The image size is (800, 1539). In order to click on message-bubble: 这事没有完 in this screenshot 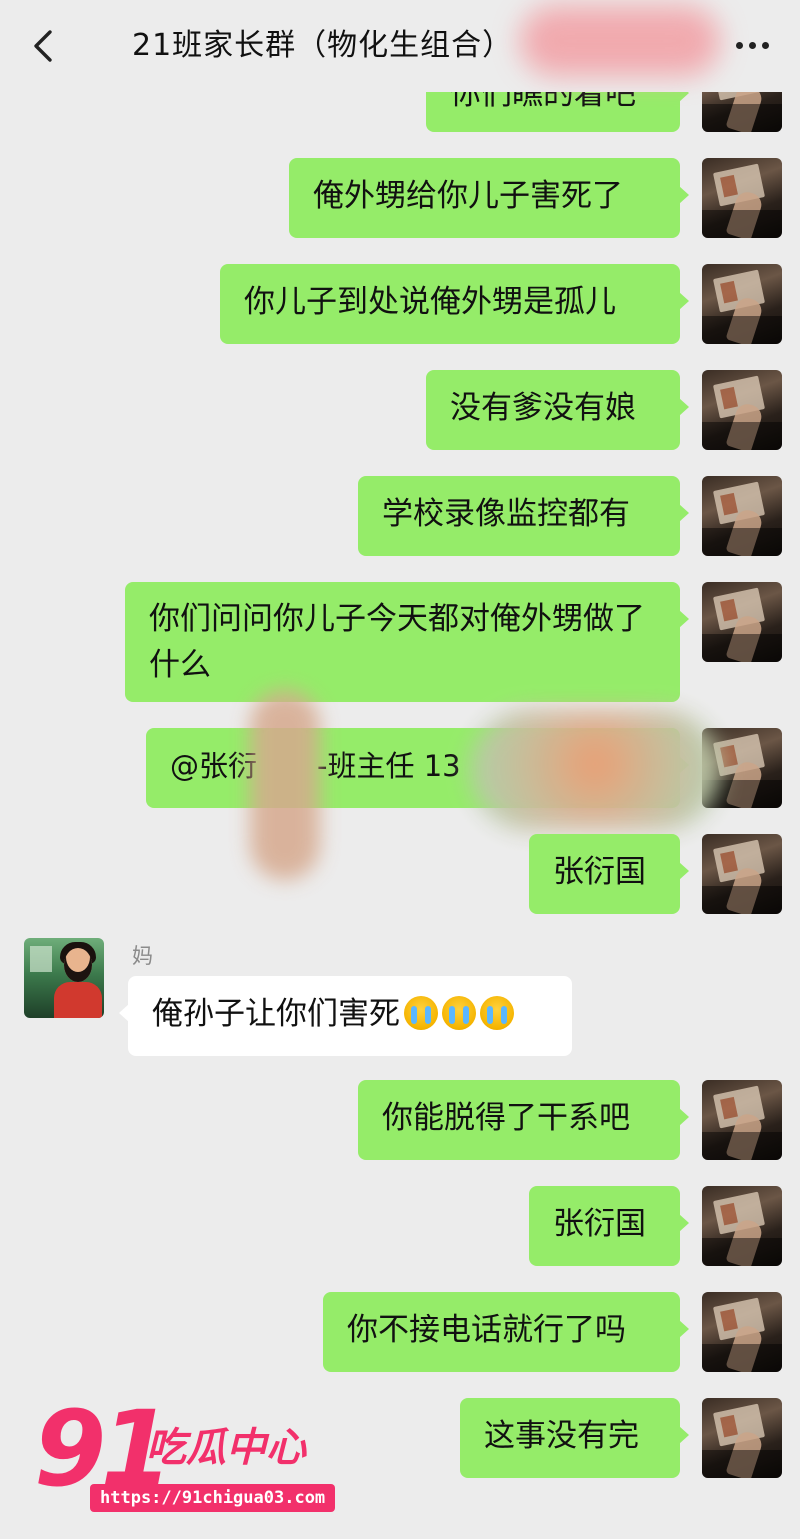, I will do `click(574, 1438)`.